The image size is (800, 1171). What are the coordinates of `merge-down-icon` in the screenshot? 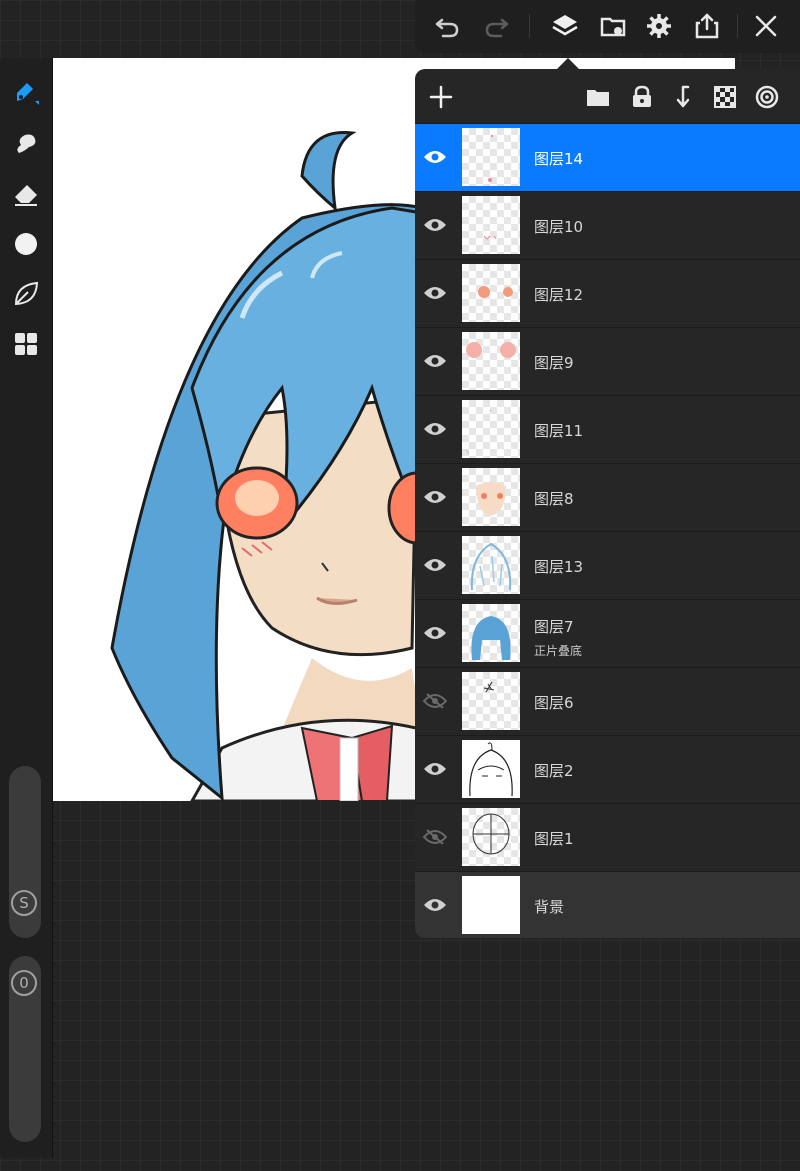 It's located at (683, 96).